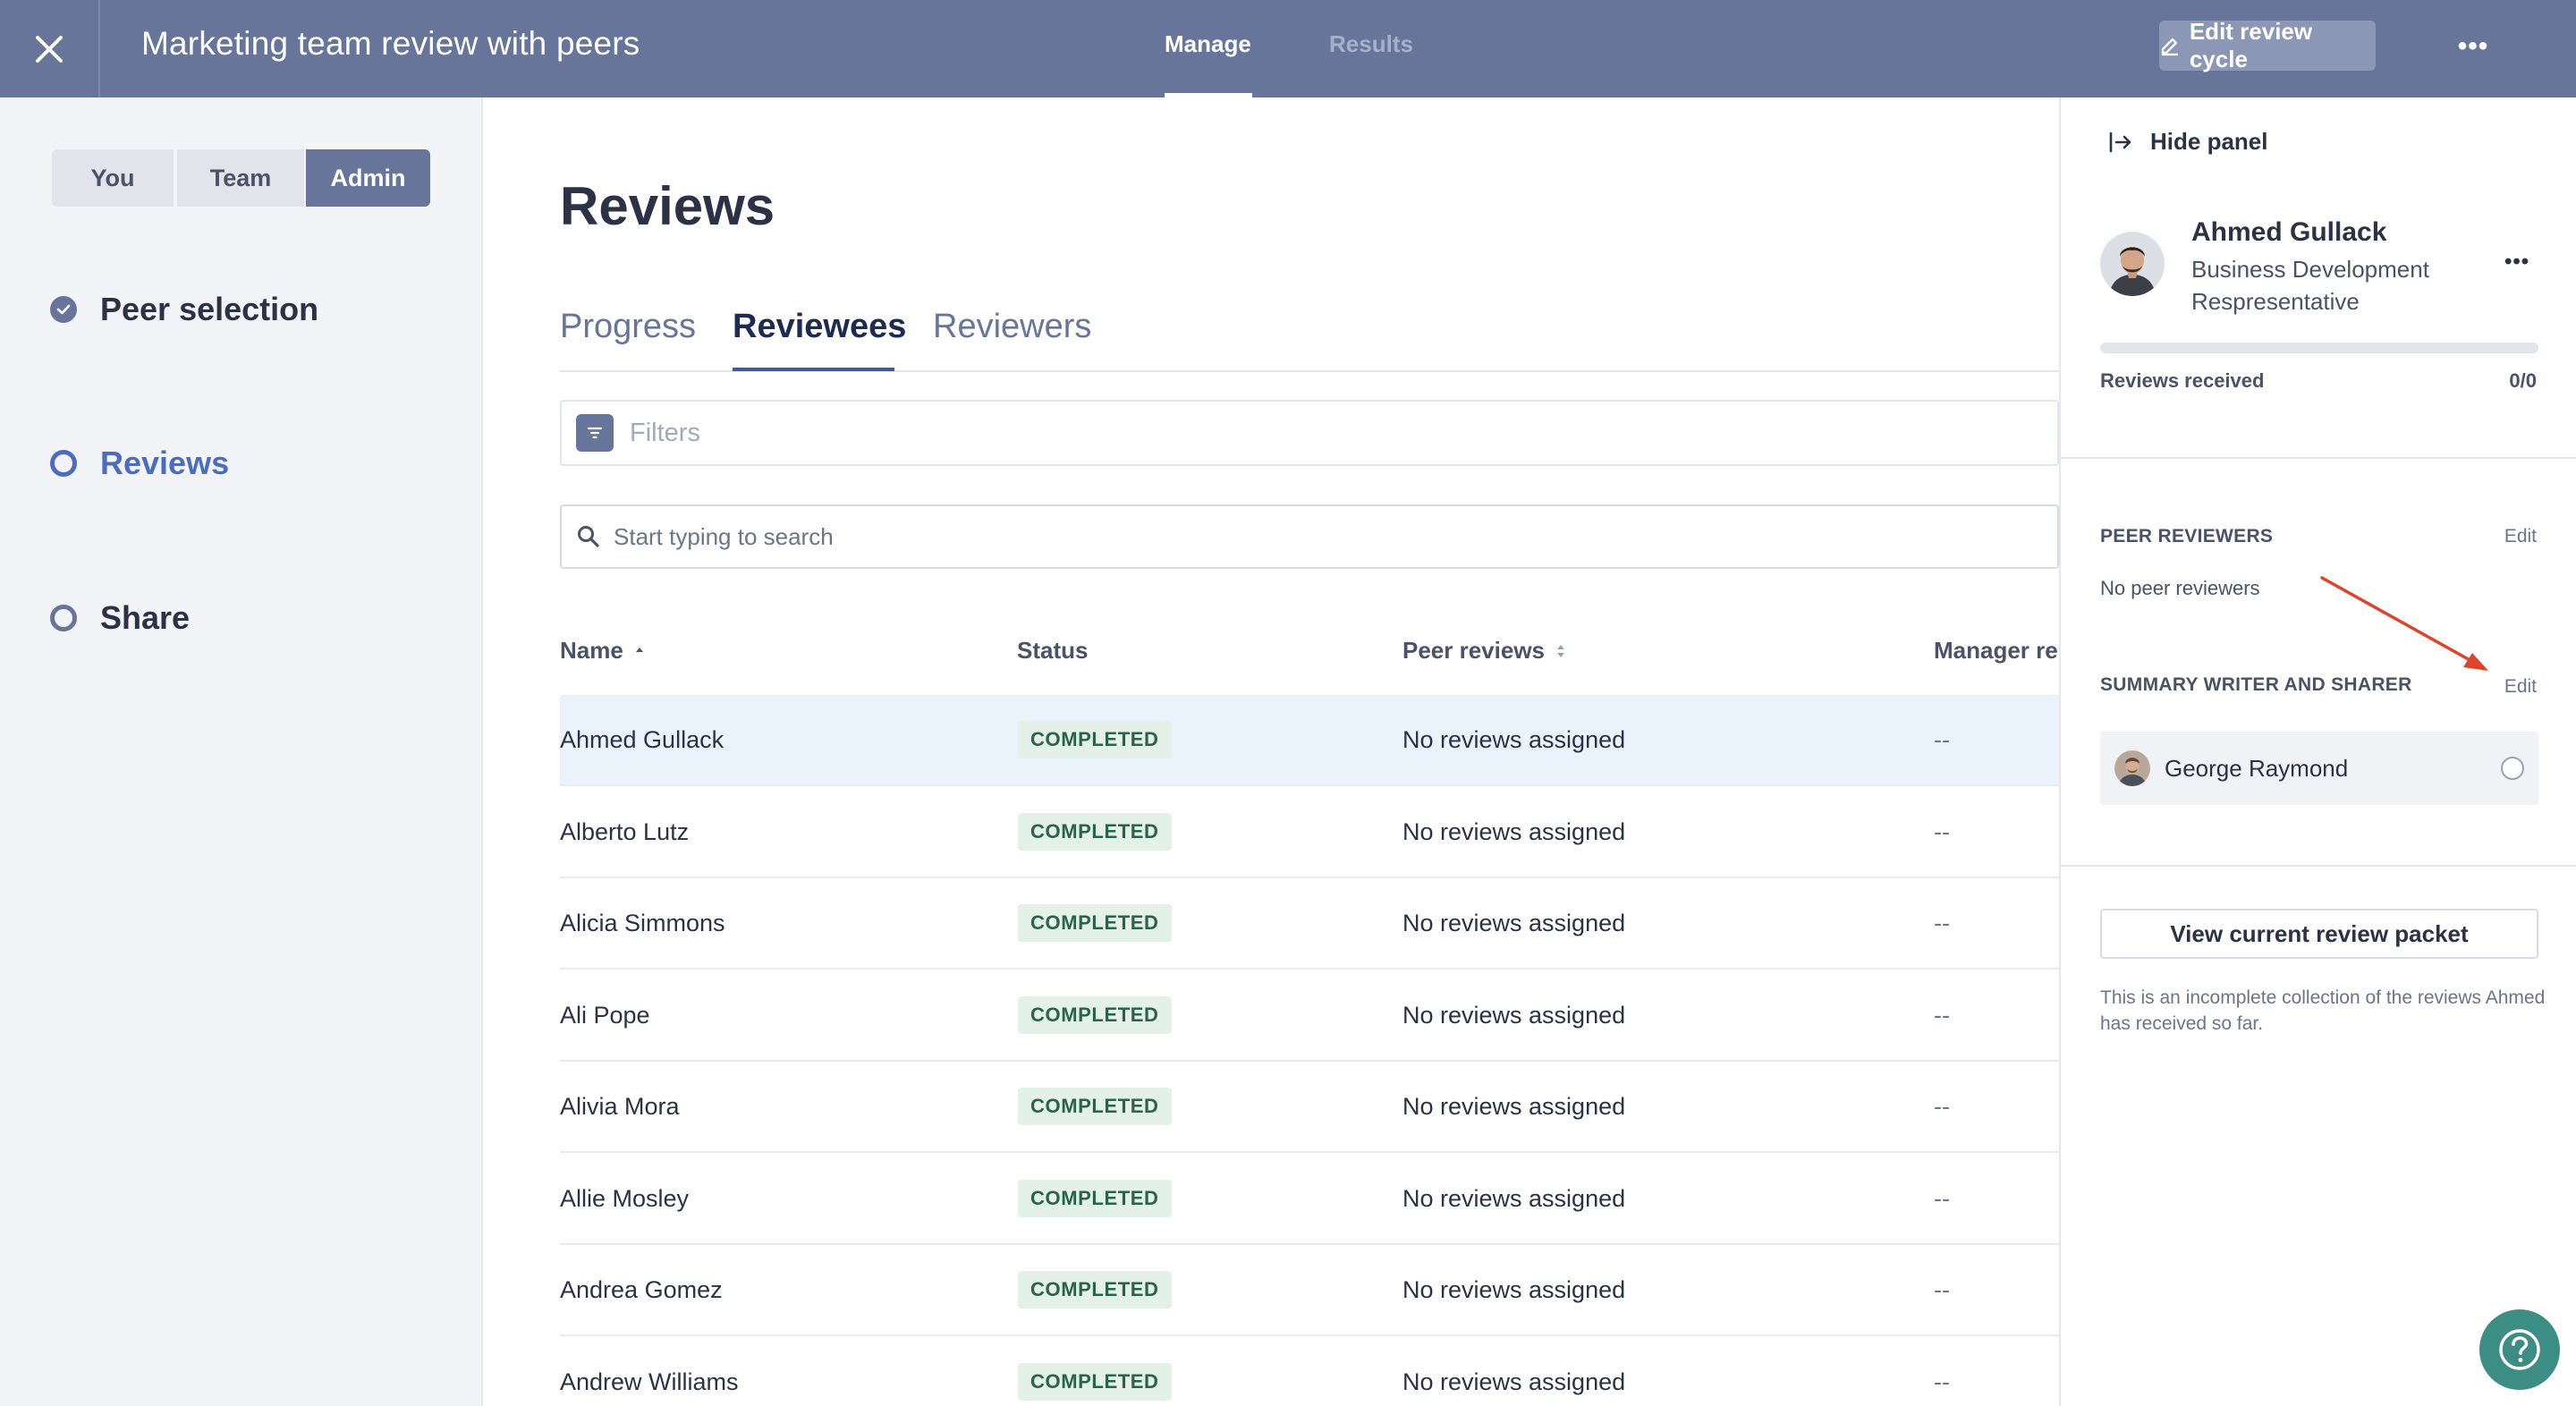 The image size is (2576, 1406). I want to click on summary-writer-radio, so click(2512, 769).